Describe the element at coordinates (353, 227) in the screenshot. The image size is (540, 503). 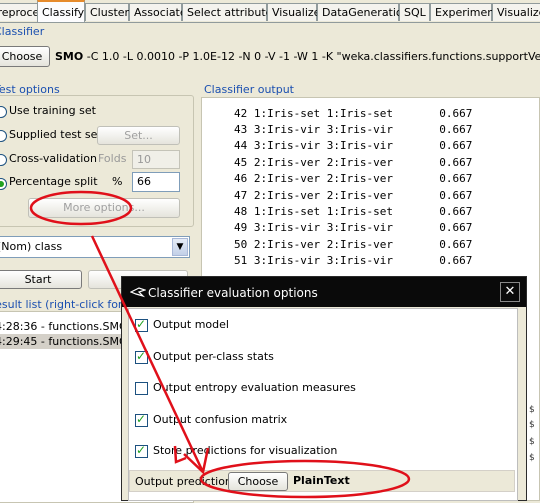
I see `output-line: 49 3:Iris-vir 3:Iris-vir 0.667` at that location.